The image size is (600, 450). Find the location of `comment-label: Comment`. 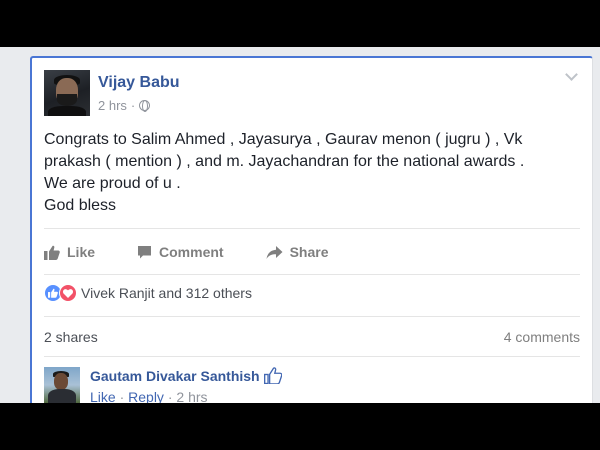

comment-label: Comment is located at coordinates (191, 252).